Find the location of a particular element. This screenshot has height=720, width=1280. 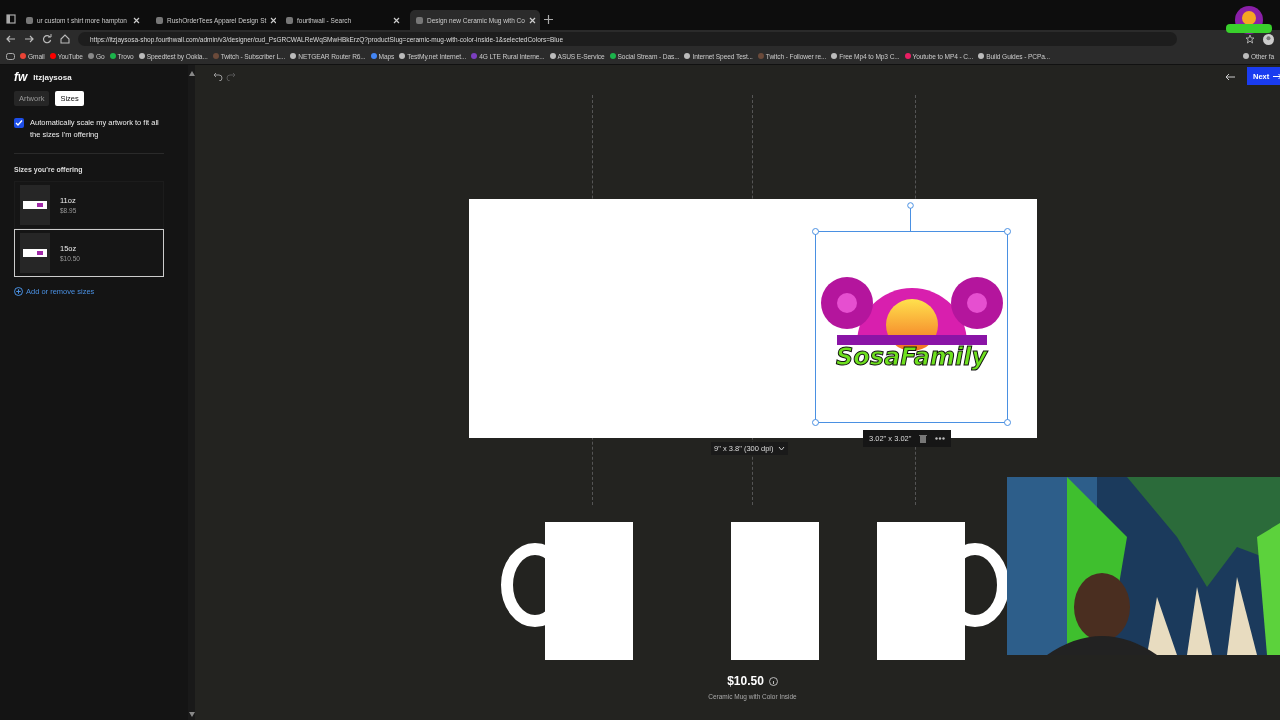

product-price: $10.50 is located at coordinates (745, 681).